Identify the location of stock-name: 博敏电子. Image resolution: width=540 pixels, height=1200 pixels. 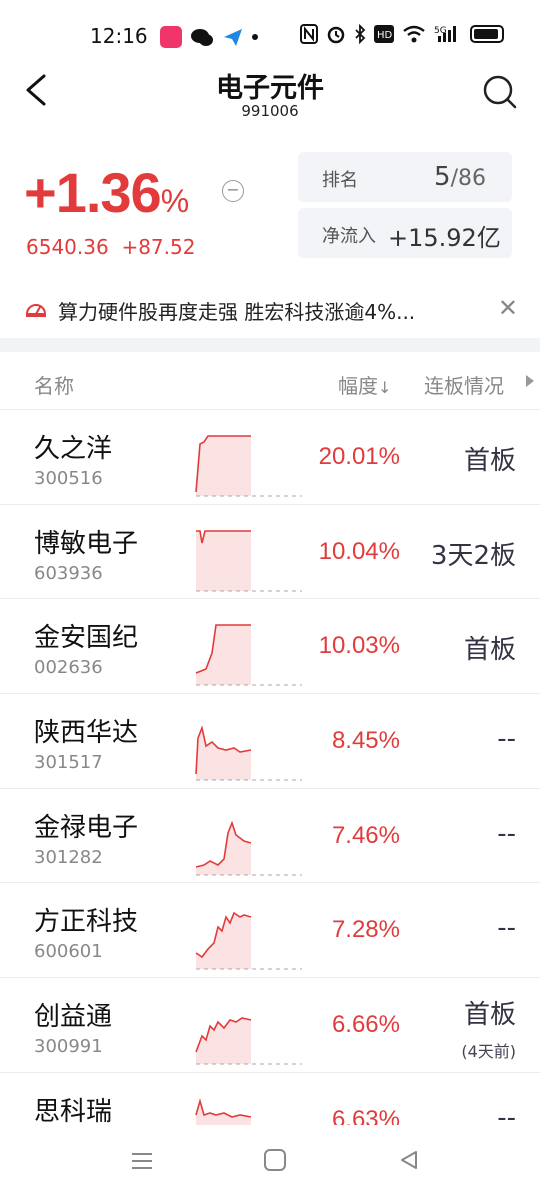
(86, 543).